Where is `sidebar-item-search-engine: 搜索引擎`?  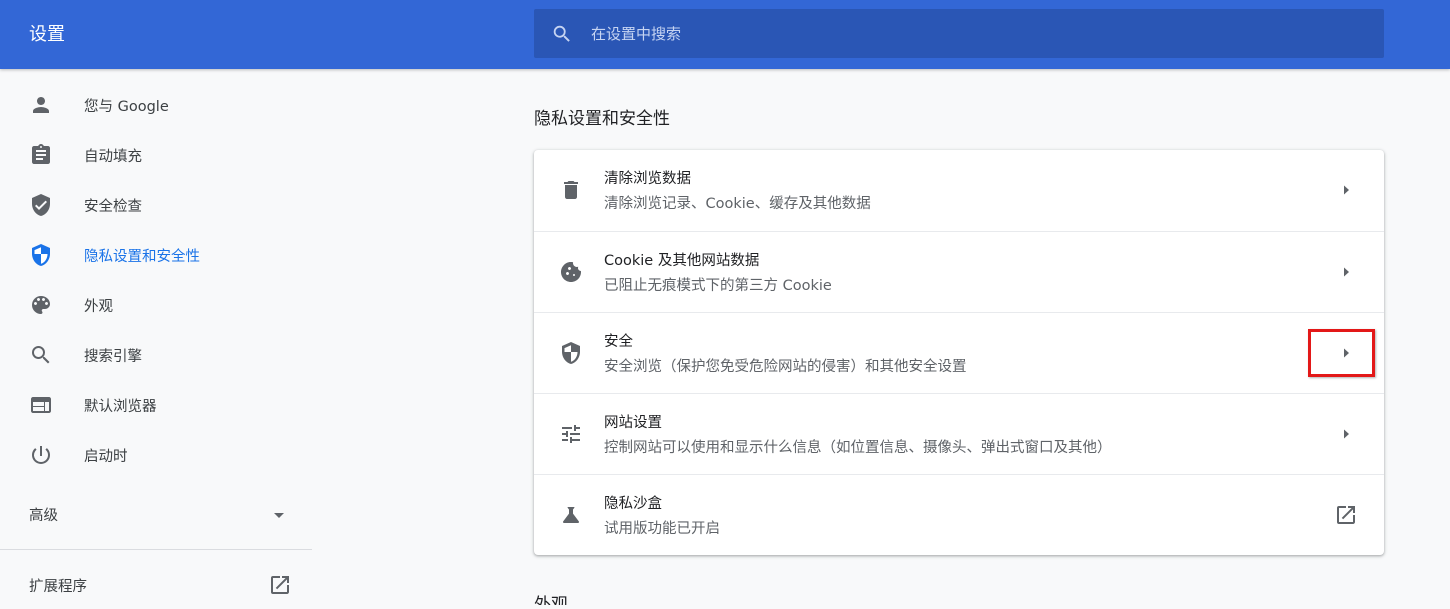 sidebar-item-search-engine: 搜索引擎 is located at coordinates (156, 355).